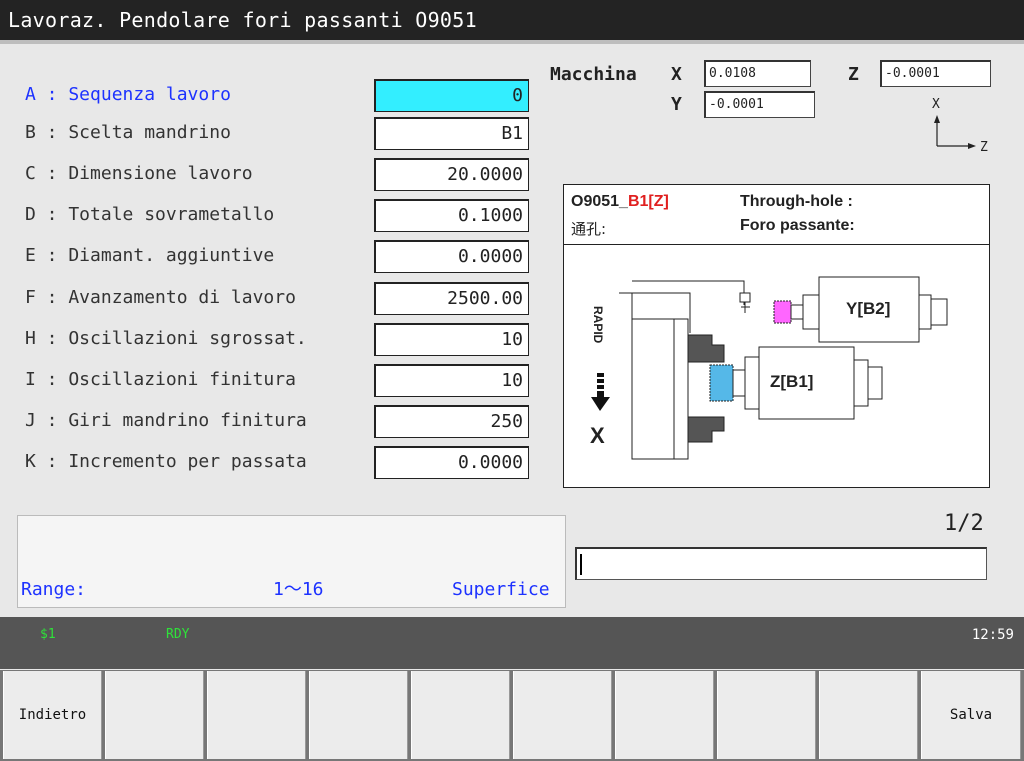  Describe the element at coordinates (599, 201) in the screenshot. I see `diagram-code: O9051_` at that location.